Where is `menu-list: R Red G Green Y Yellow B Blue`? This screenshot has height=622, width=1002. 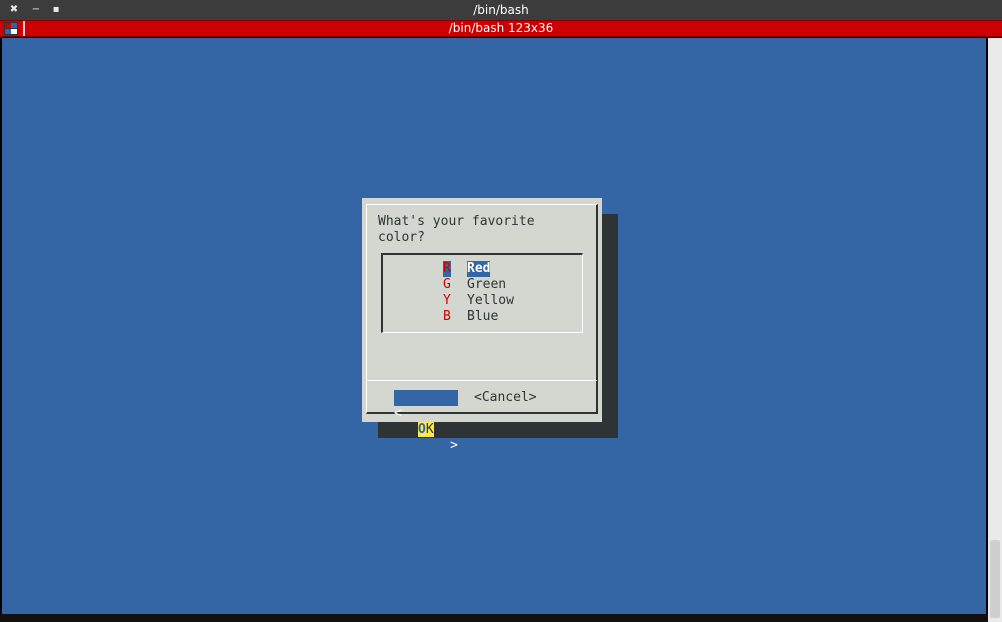 menu-list: R Red G Green Y Yellow B Blue is located at coordinates (482, 293).